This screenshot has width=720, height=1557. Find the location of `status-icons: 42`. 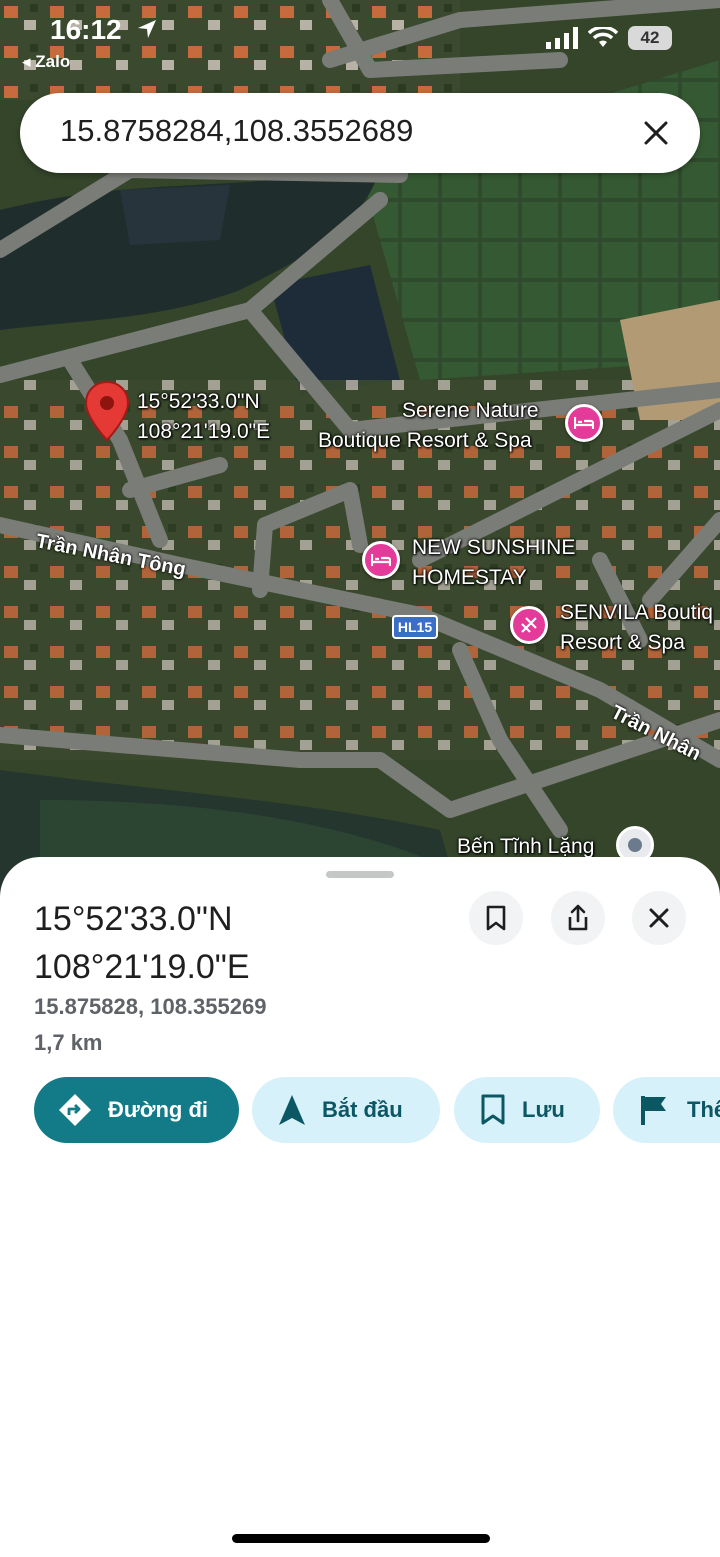

status-icons: 42 is located at coordinates (609, 38).